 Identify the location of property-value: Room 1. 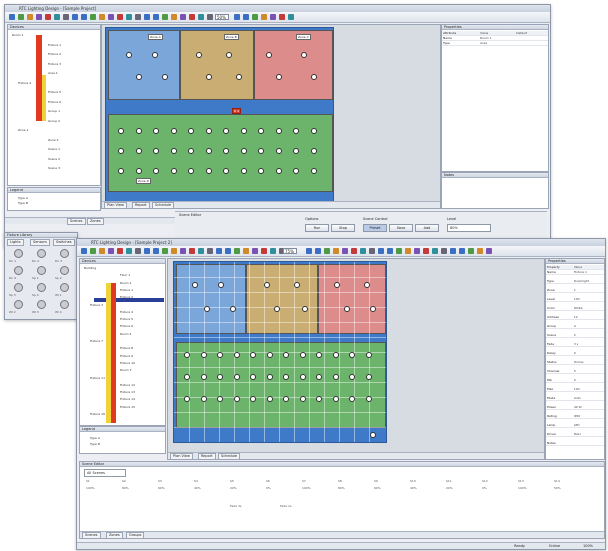
(485, 38).